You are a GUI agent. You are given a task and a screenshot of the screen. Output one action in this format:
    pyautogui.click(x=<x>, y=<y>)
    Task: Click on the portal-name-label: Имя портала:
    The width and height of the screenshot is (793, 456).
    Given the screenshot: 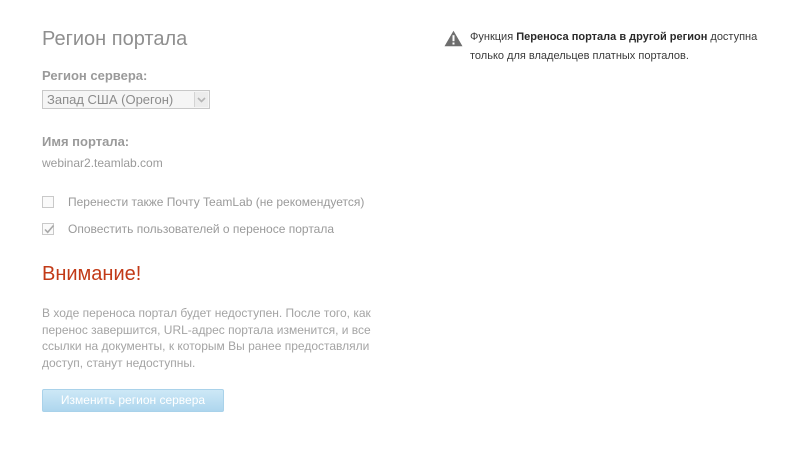 What is the action you would take?
    pyautogui.click(x=86, y=141)
    